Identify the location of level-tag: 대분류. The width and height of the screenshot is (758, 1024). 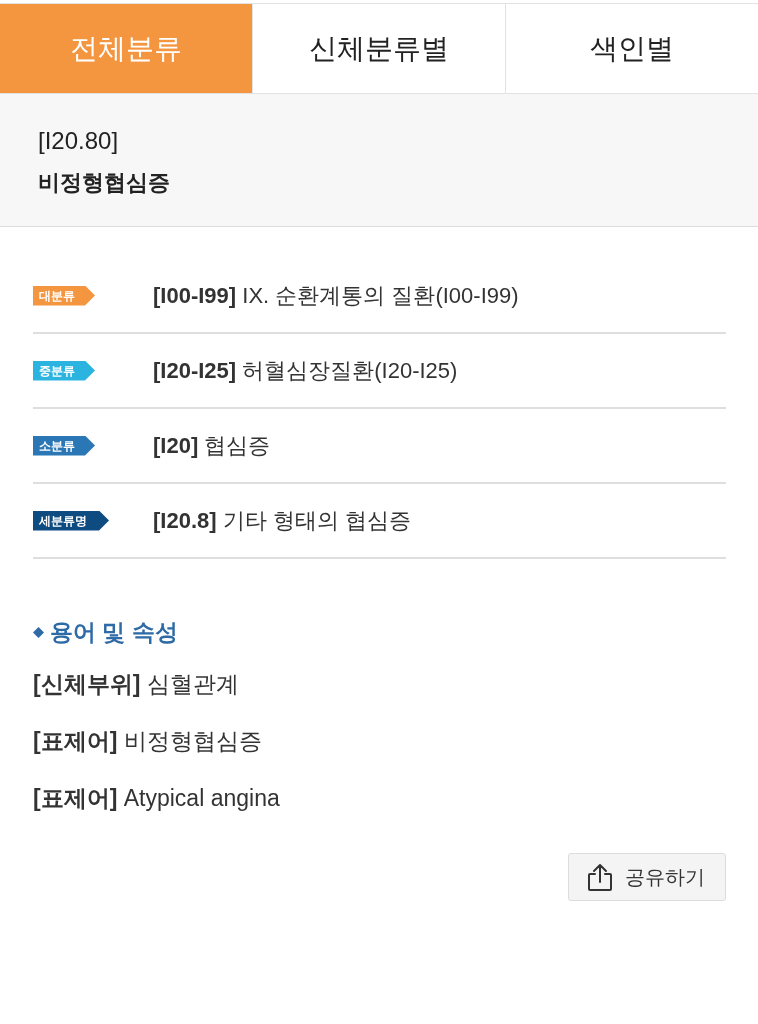
(64, 295).